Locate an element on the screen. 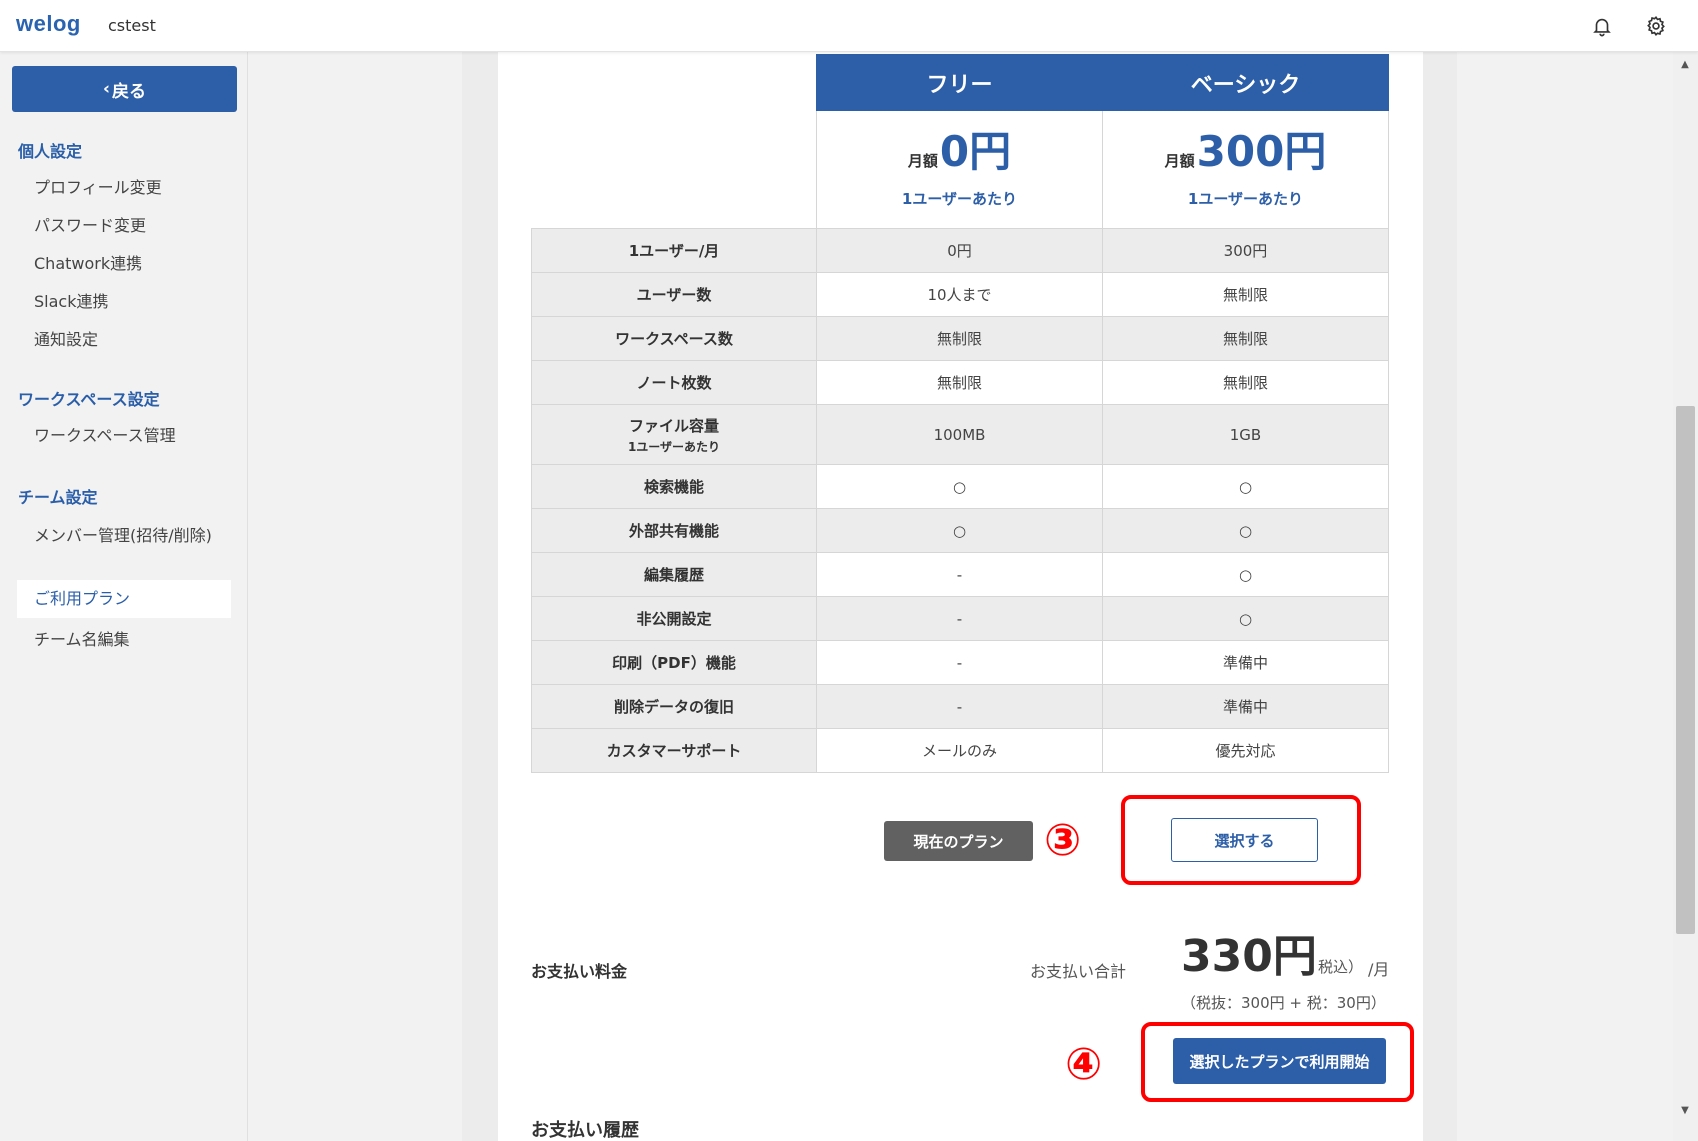 The image size is (1698, 1141). feature-label-text: 印刷（PDF）機能 is located at coordinates (674, 663).